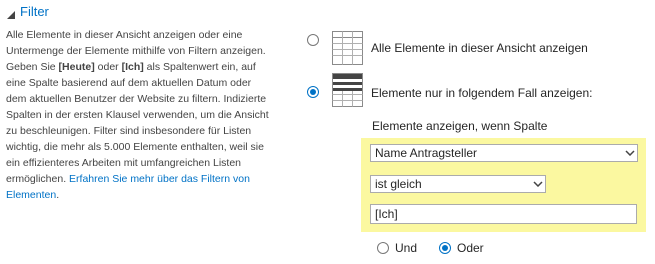 The height and width of the screenshot is (264, 655). What do you see at coordinates (398, 184) in the screenshot?
I see `operator-select-value: ist gleich` at bounding box center [398, 184].